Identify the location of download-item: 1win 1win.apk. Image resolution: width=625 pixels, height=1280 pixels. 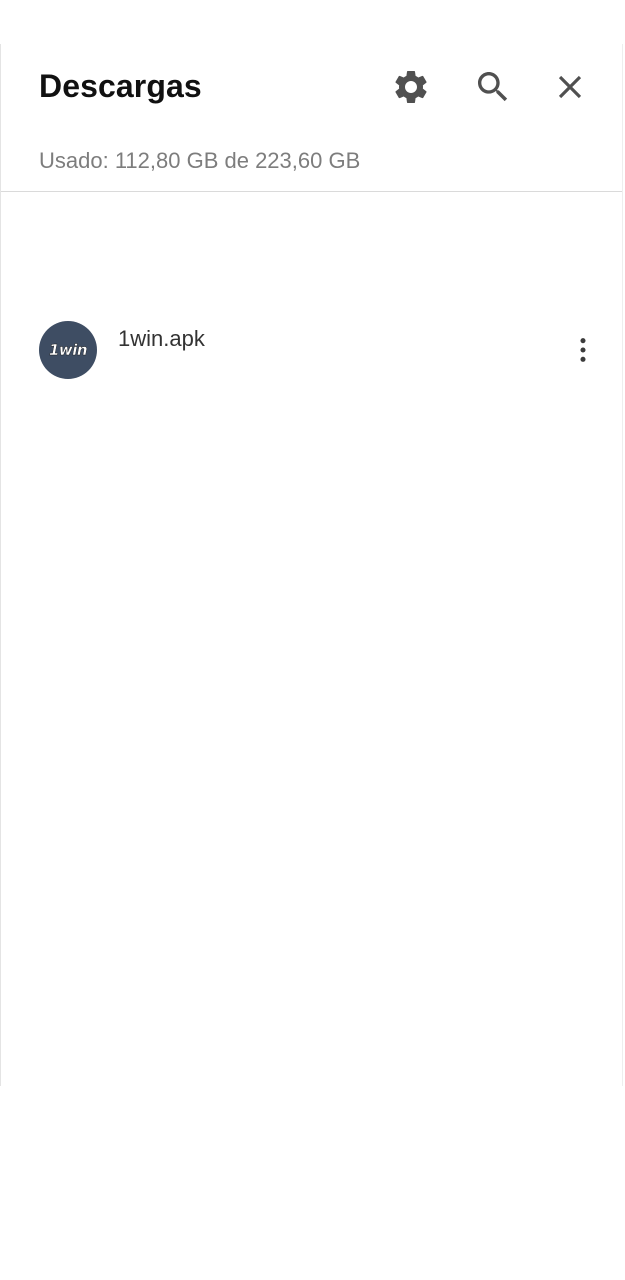
(311, 352).